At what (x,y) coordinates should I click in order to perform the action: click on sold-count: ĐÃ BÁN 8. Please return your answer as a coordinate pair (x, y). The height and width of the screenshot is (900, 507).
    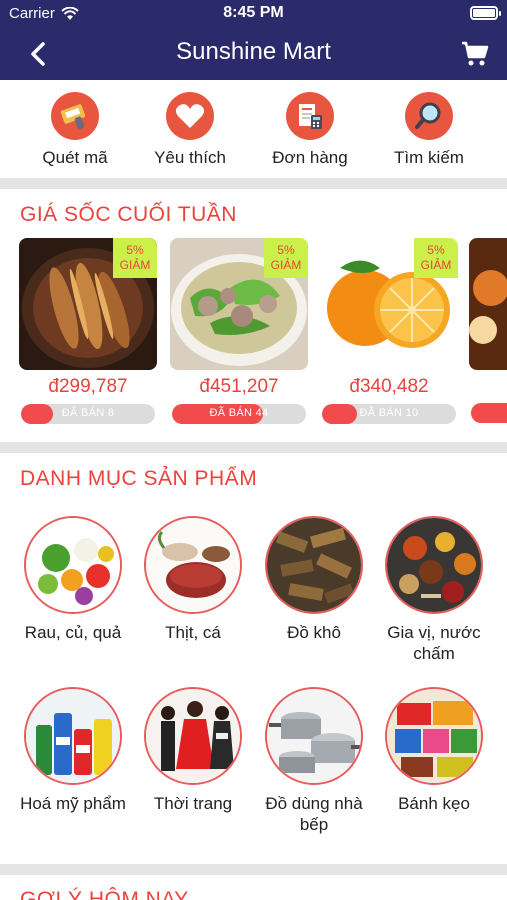
    Looking at the image, I should click on (88, 413).